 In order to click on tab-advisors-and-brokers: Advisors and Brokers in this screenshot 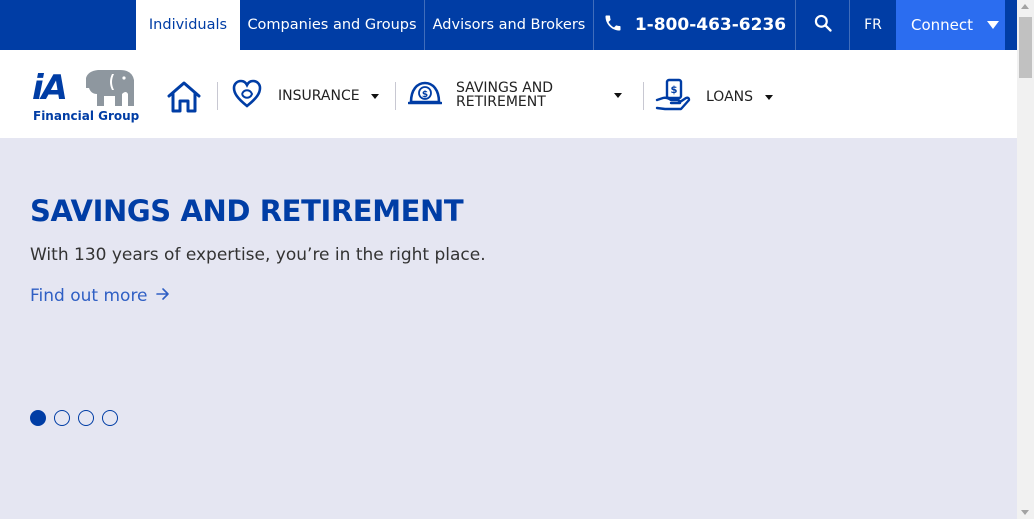, I will do `click(509, 25)`.